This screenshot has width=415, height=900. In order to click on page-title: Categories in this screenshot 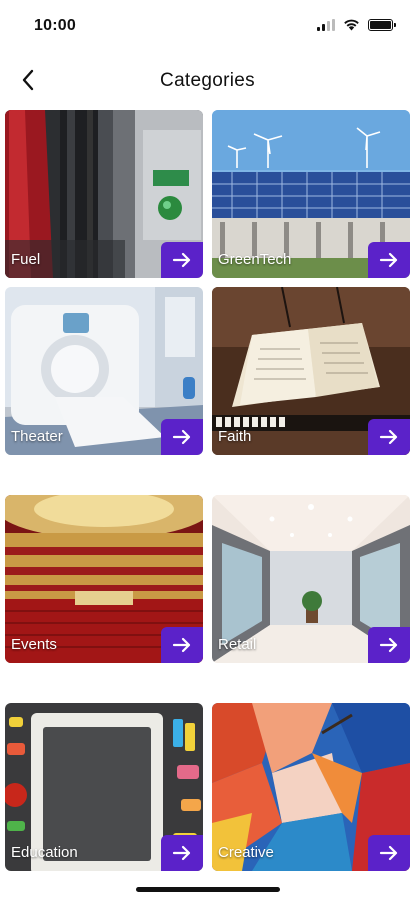, I will do `click(207, 80)`.